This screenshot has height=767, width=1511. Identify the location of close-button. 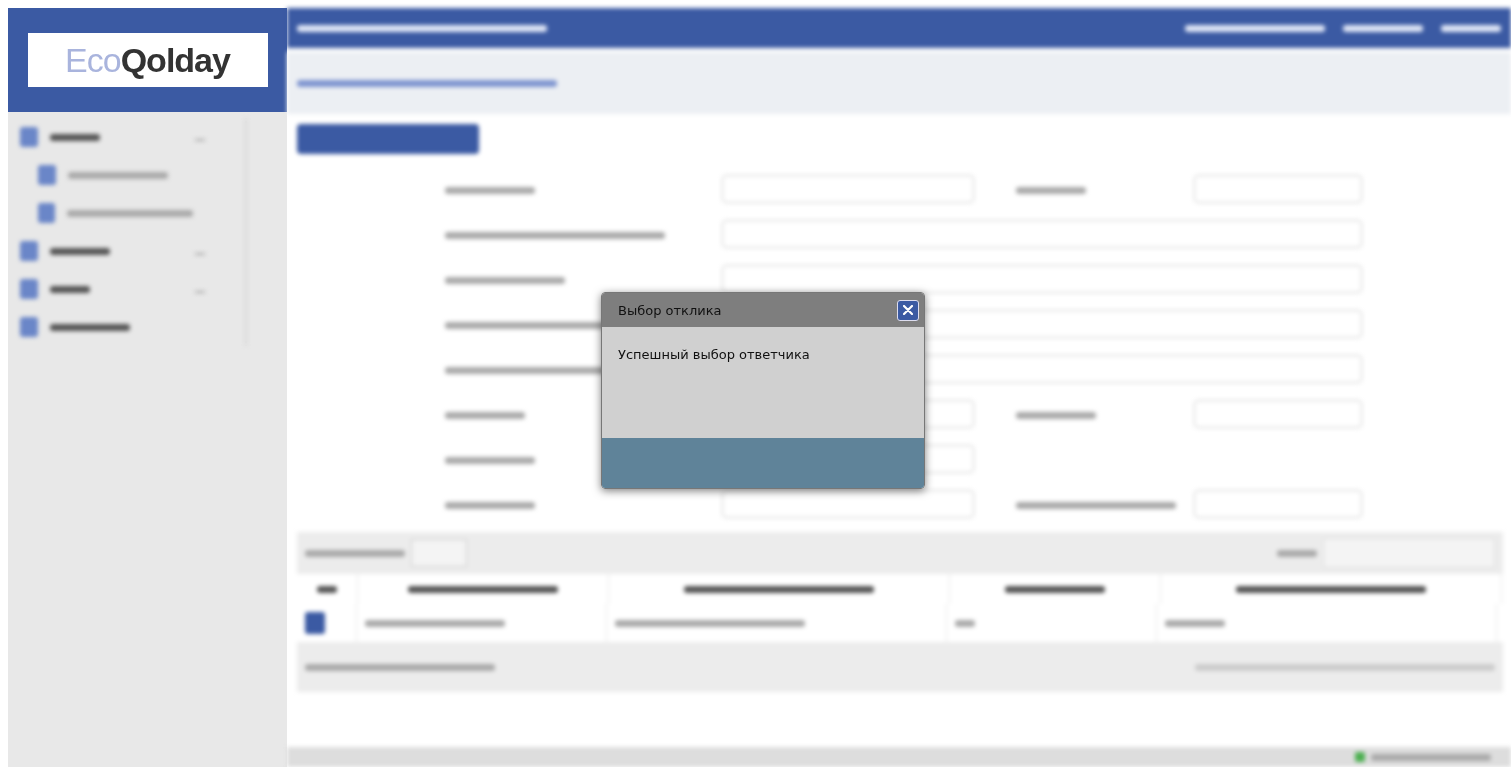
(908, 310).